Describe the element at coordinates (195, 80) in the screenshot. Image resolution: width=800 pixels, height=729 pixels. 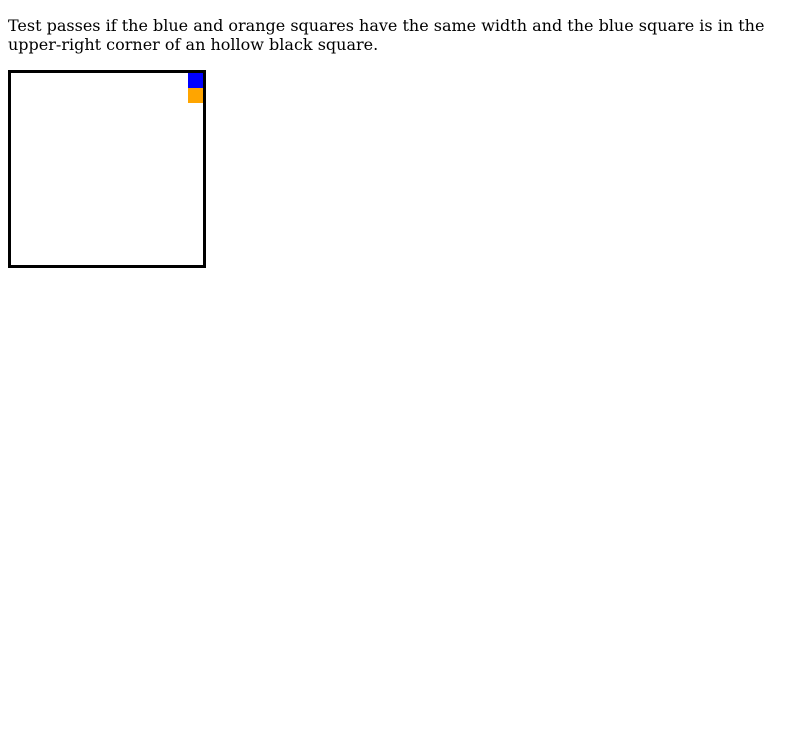
I see `blue-square` at that location.